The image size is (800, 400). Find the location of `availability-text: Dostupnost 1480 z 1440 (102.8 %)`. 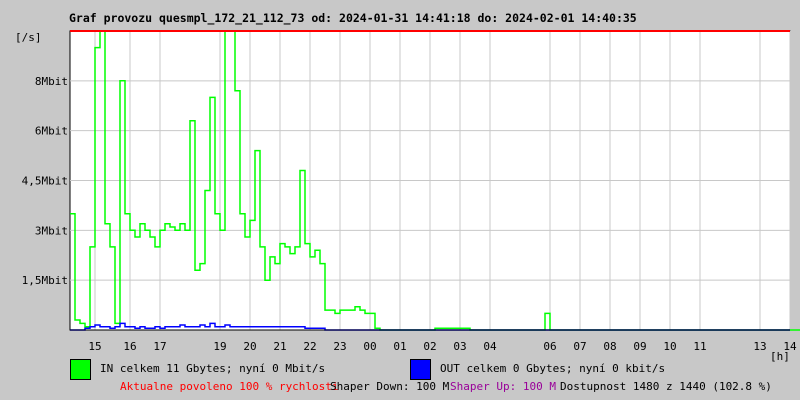

availability-text: Dostupnost 1480 z 1440 (102.8 %) is located at coordinates (666, 386).